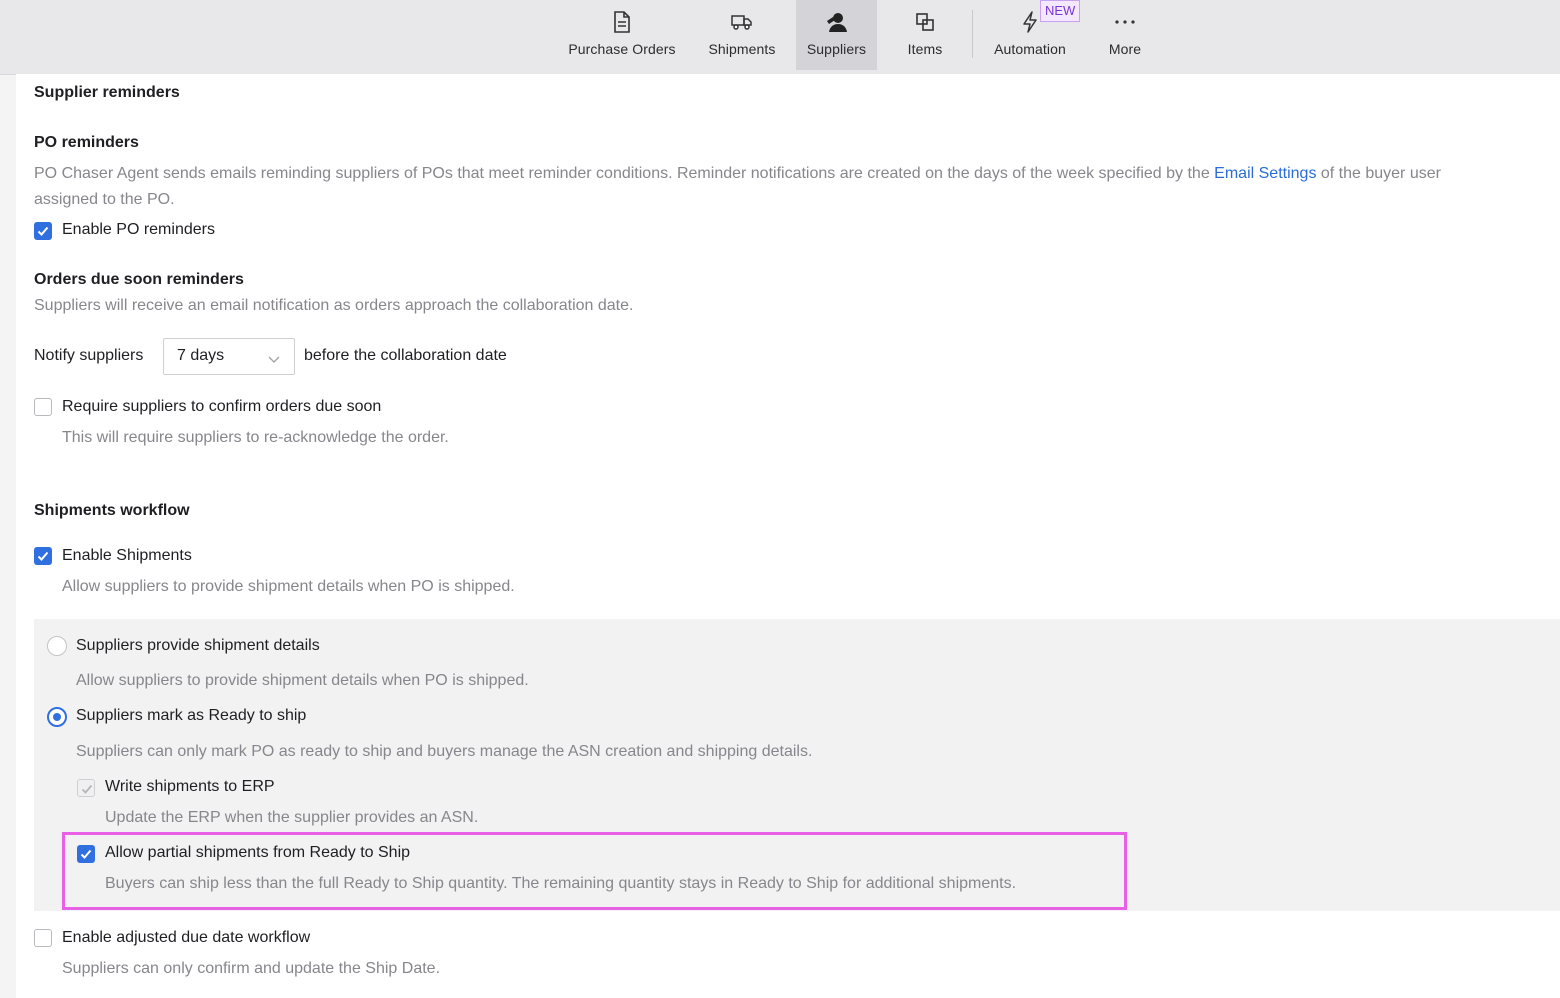 This screenshot has height=998, width=1560. I want to click on adjusted-due-date-label: Enable adjusted due date workflow, so click(186, 938).